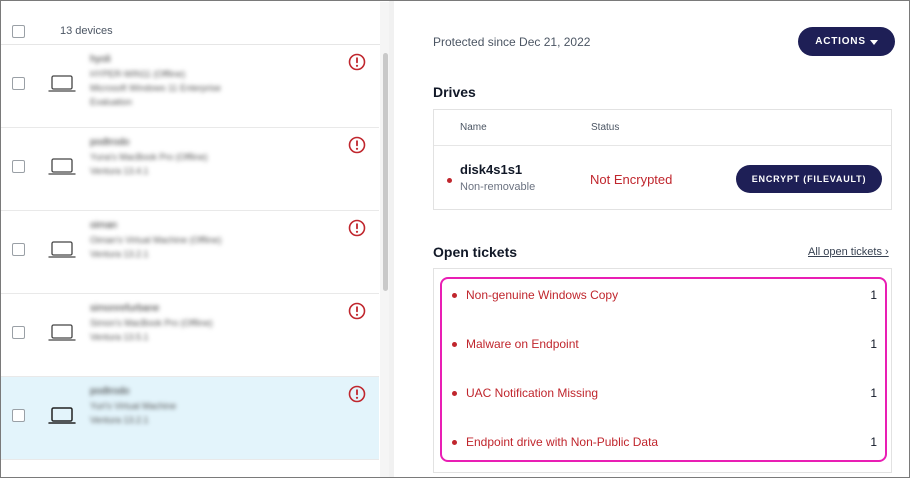 The width and height of the screenshot is (910, 478). I want to click on open-tickets-title: Open tickets, so click(475, 252).